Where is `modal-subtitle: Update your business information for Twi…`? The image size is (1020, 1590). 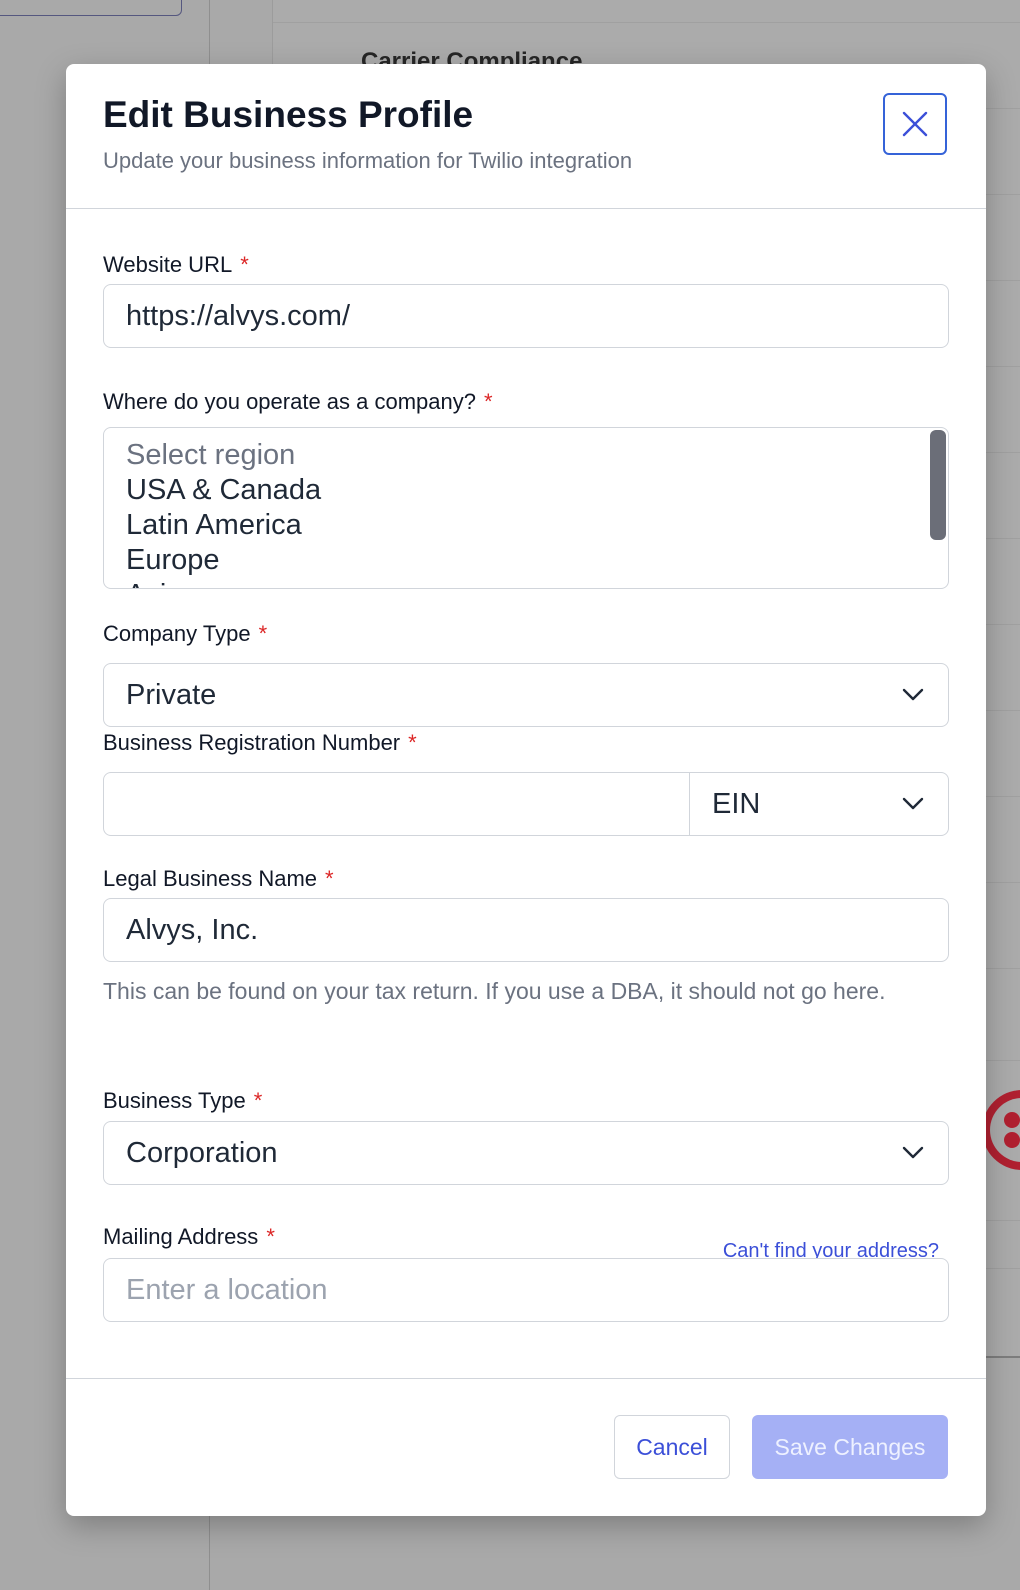 modal-subtitle: Update your business information for Twi… is located at coordinates (368, 160).